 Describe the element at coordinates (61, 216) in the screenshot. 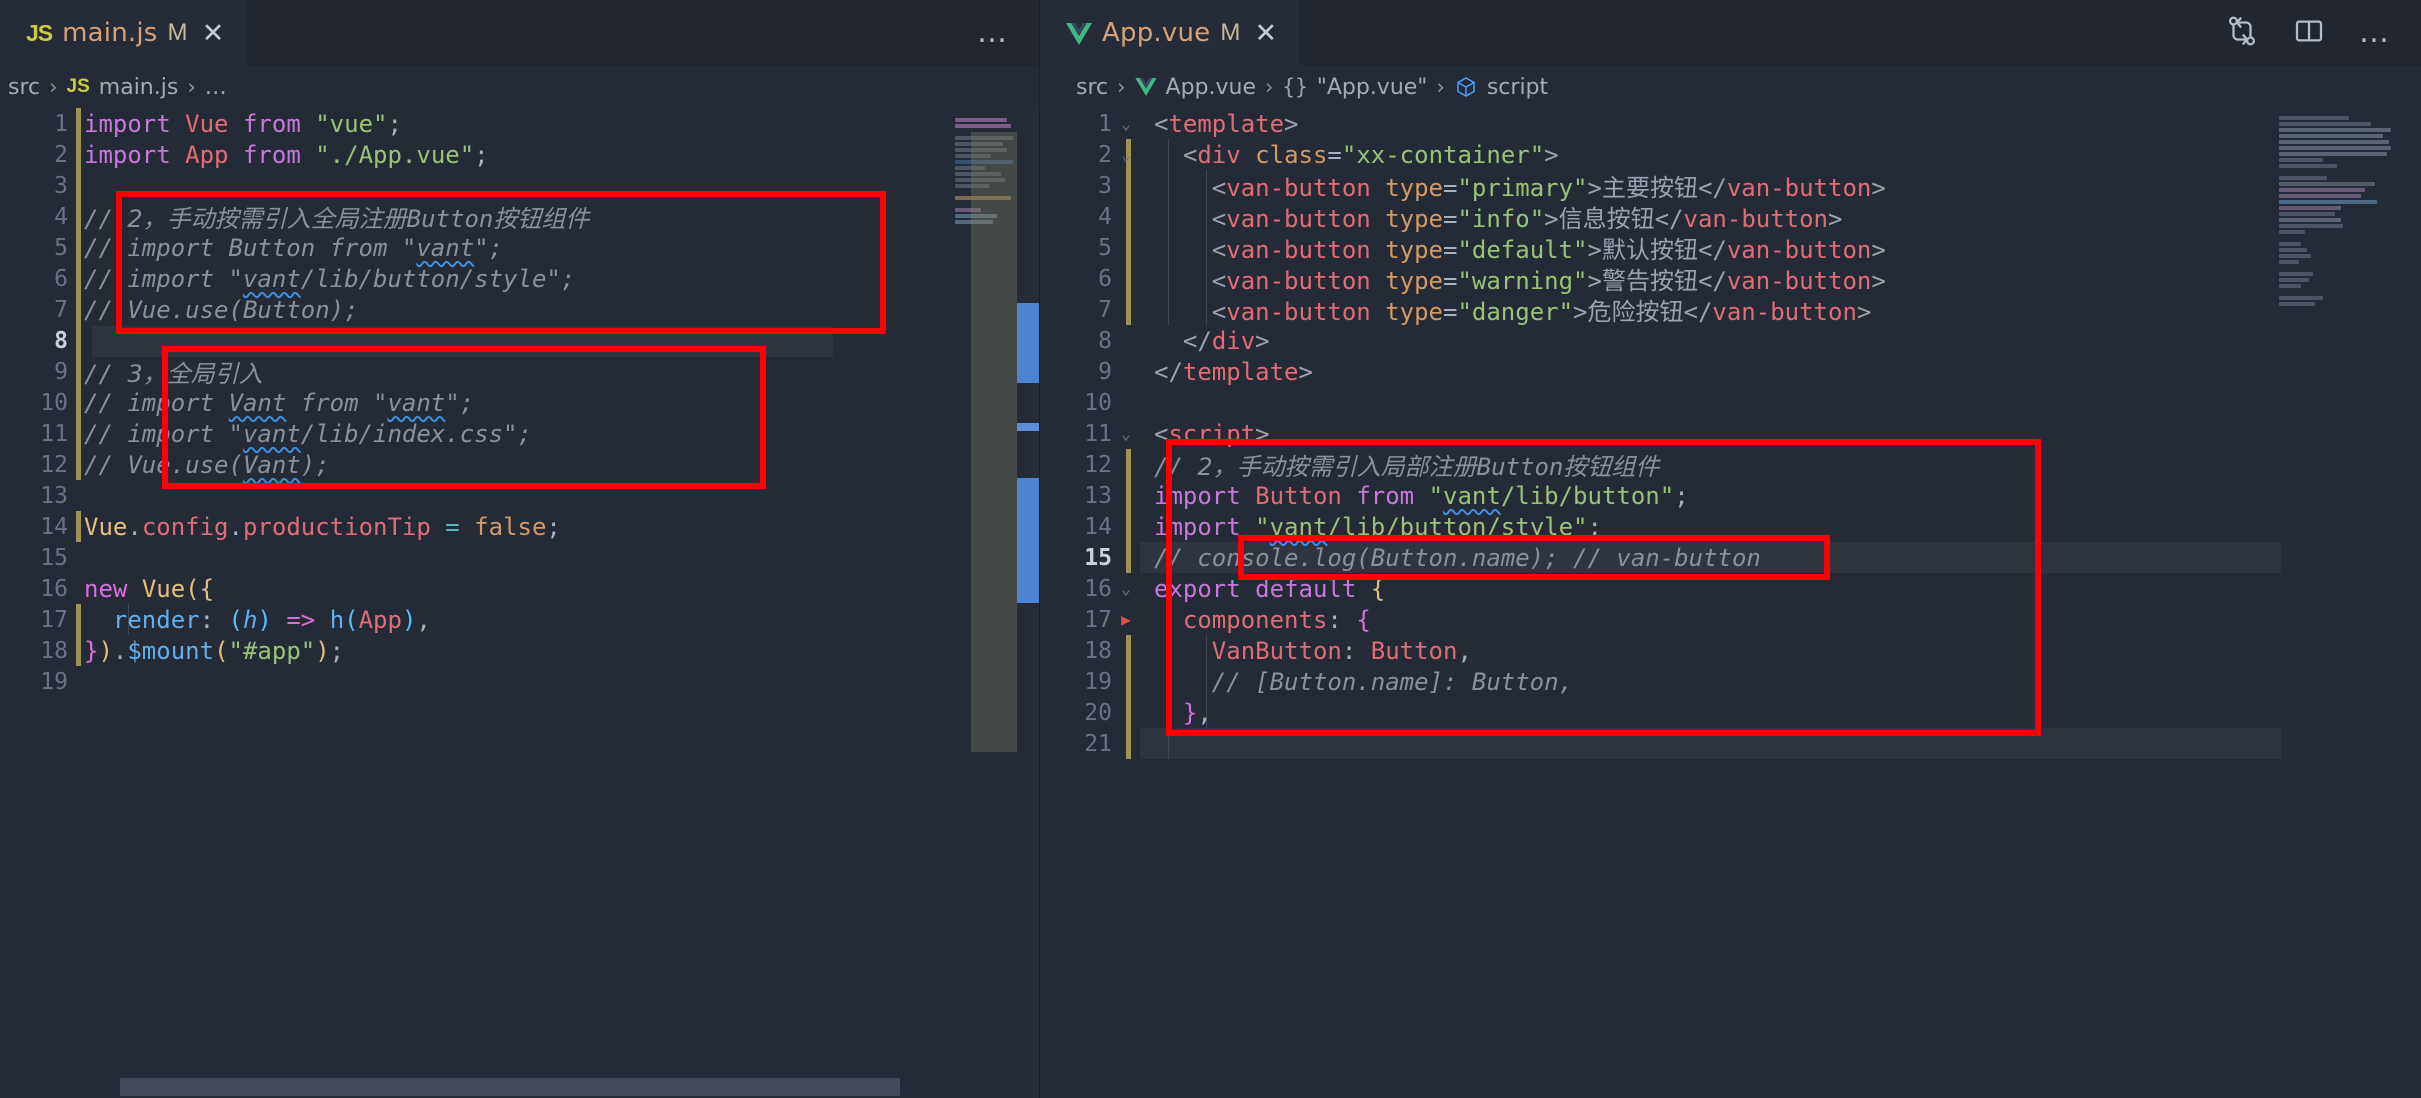

I see `line-number: 4` at that location.